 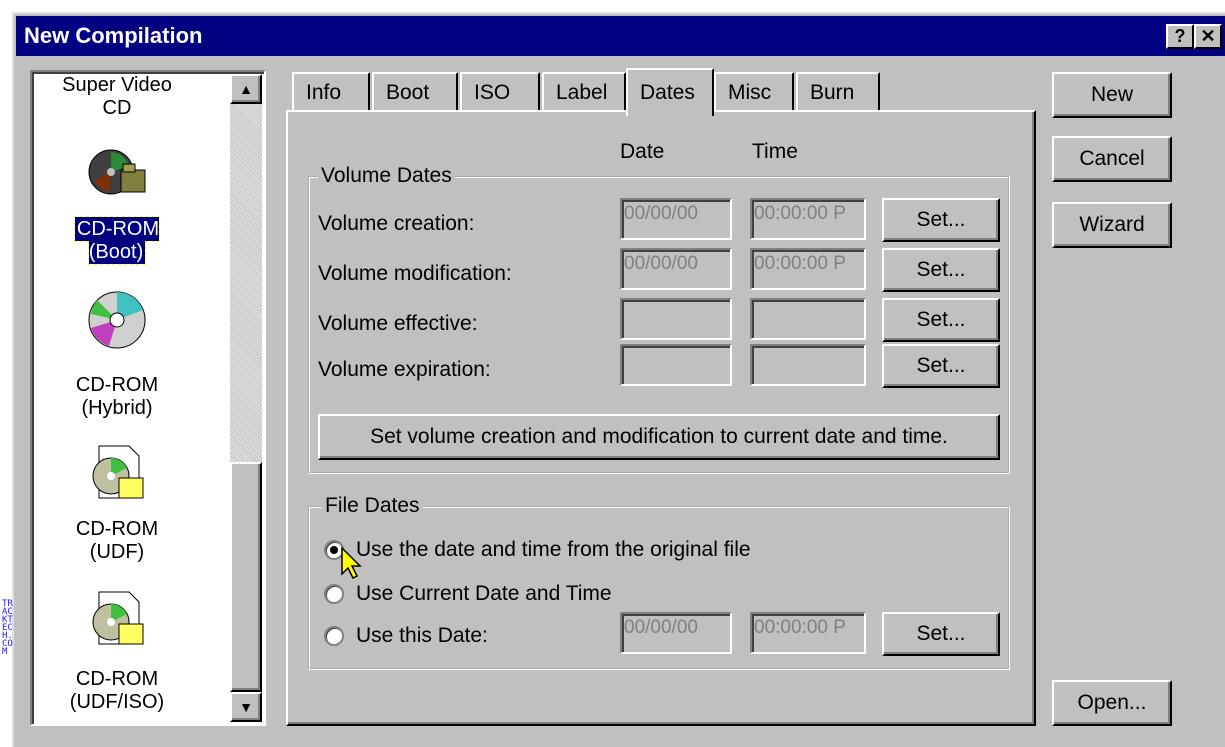 What do you see at coordinates (808, 633) in the screenshot?
I see `this-time-field: 00:00:00 P` at bounding box center [808, 633].